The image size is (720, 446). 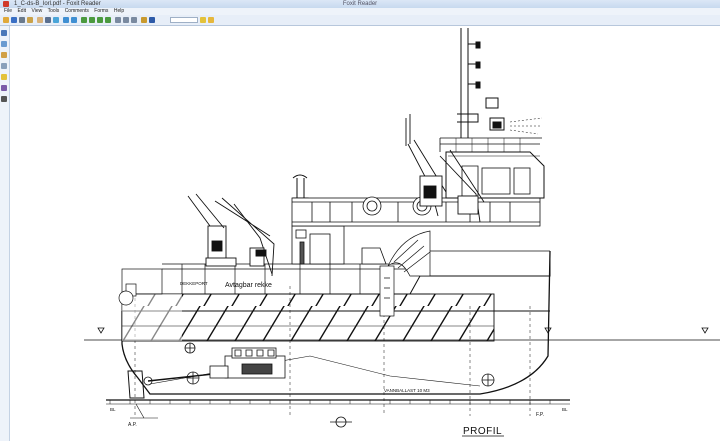 I want to click on pen-icon, so click(x=4, y=99).